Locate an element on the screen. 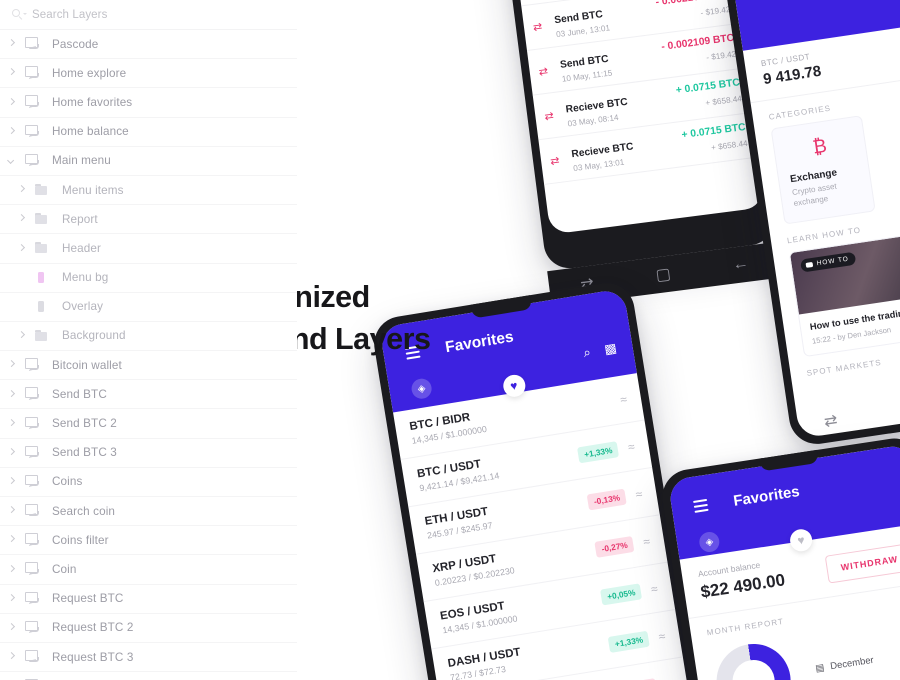  layer-row: Pascode is located at coordinates (148, 45).